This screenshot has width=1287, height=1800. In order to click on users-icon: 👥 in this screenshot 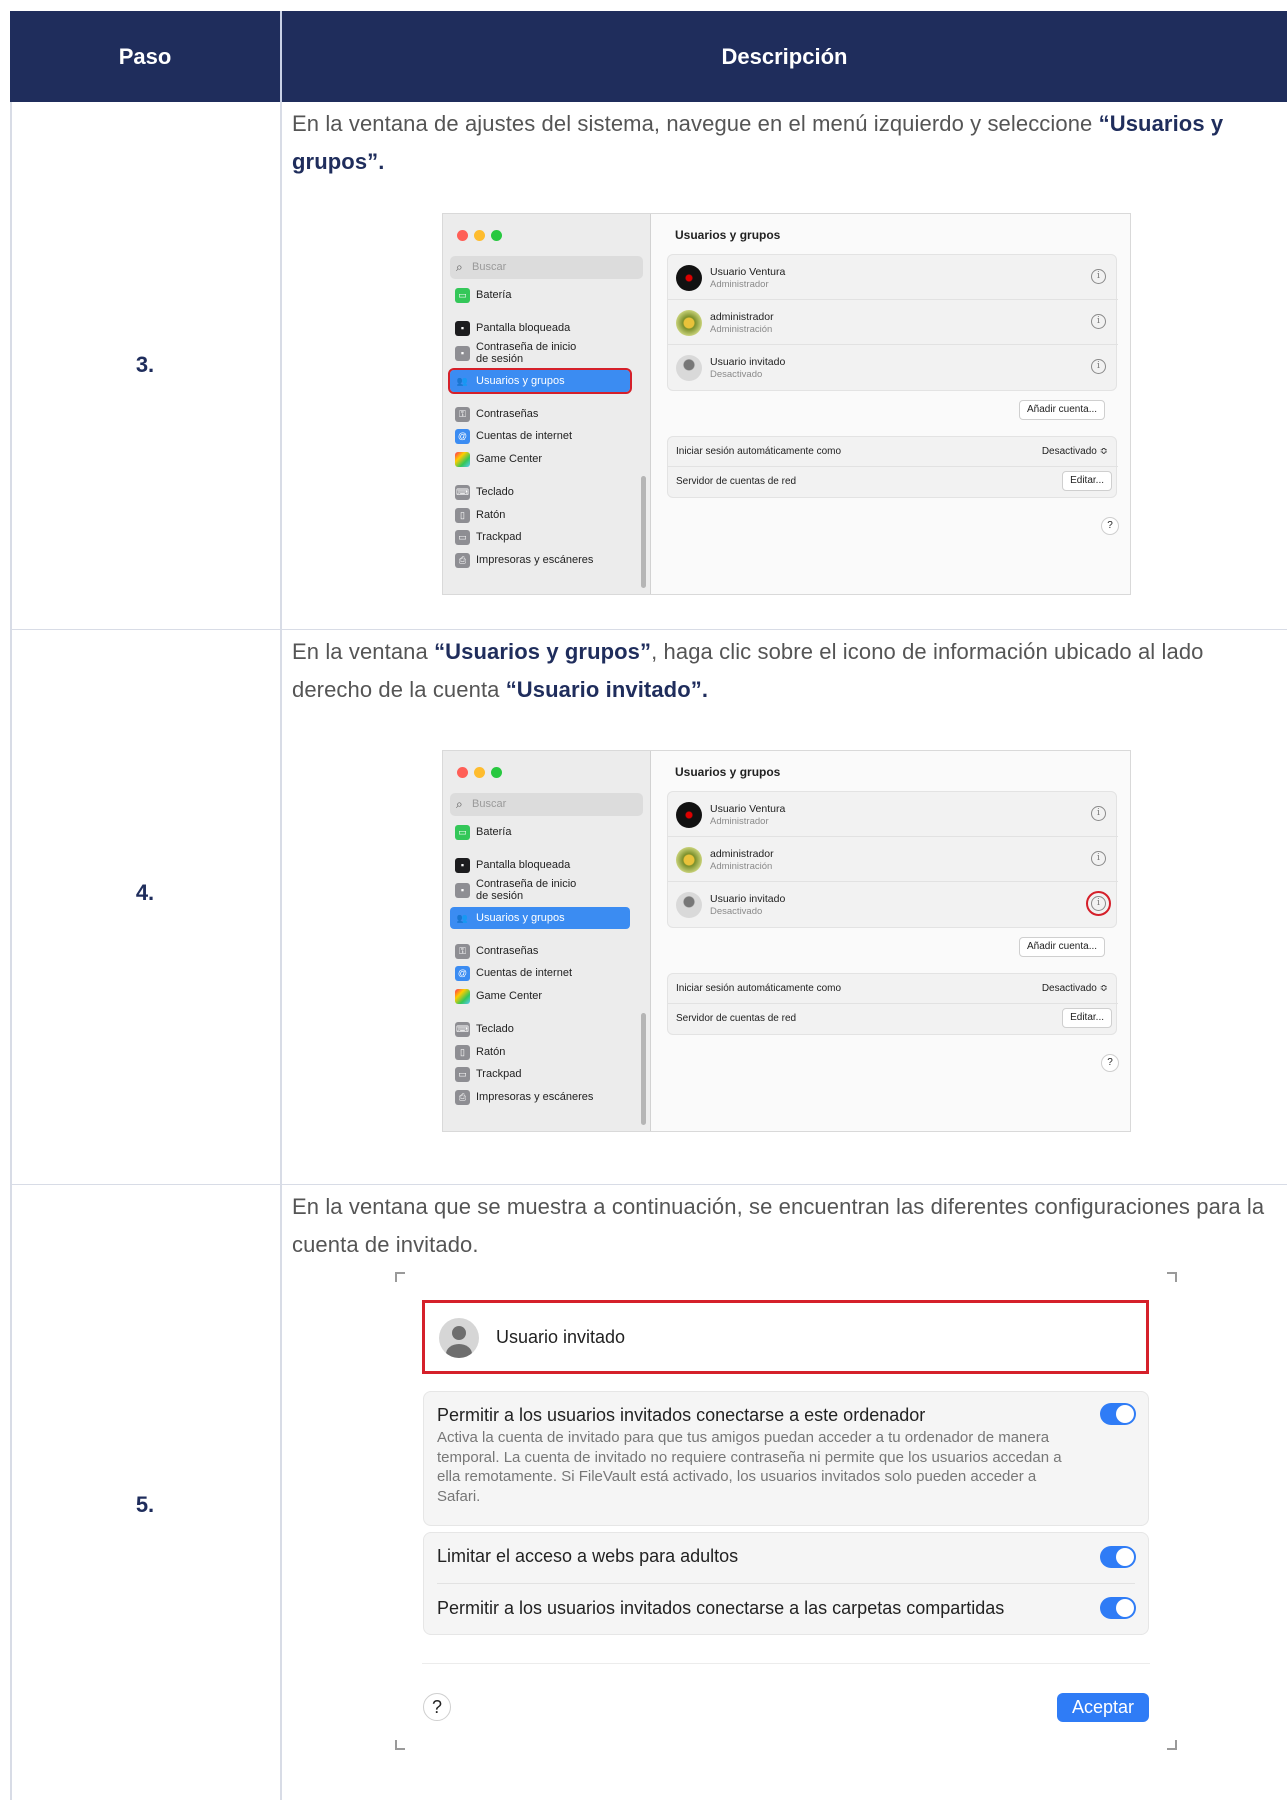, I will do `click(462, 918)`.